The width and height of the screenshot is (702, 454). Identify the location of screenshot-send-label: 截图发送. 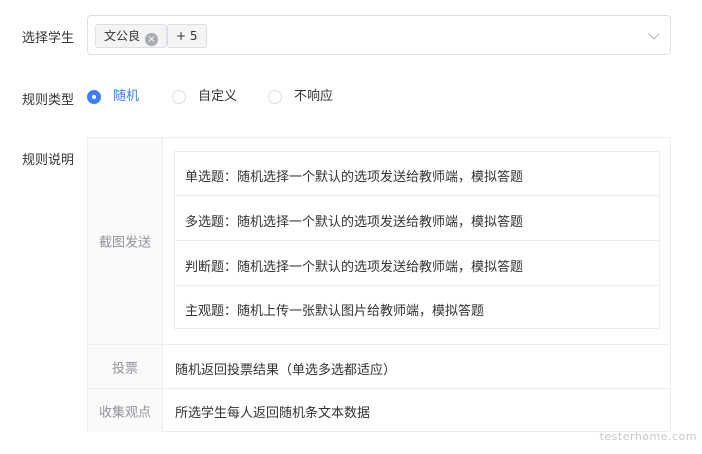
(124, 243).